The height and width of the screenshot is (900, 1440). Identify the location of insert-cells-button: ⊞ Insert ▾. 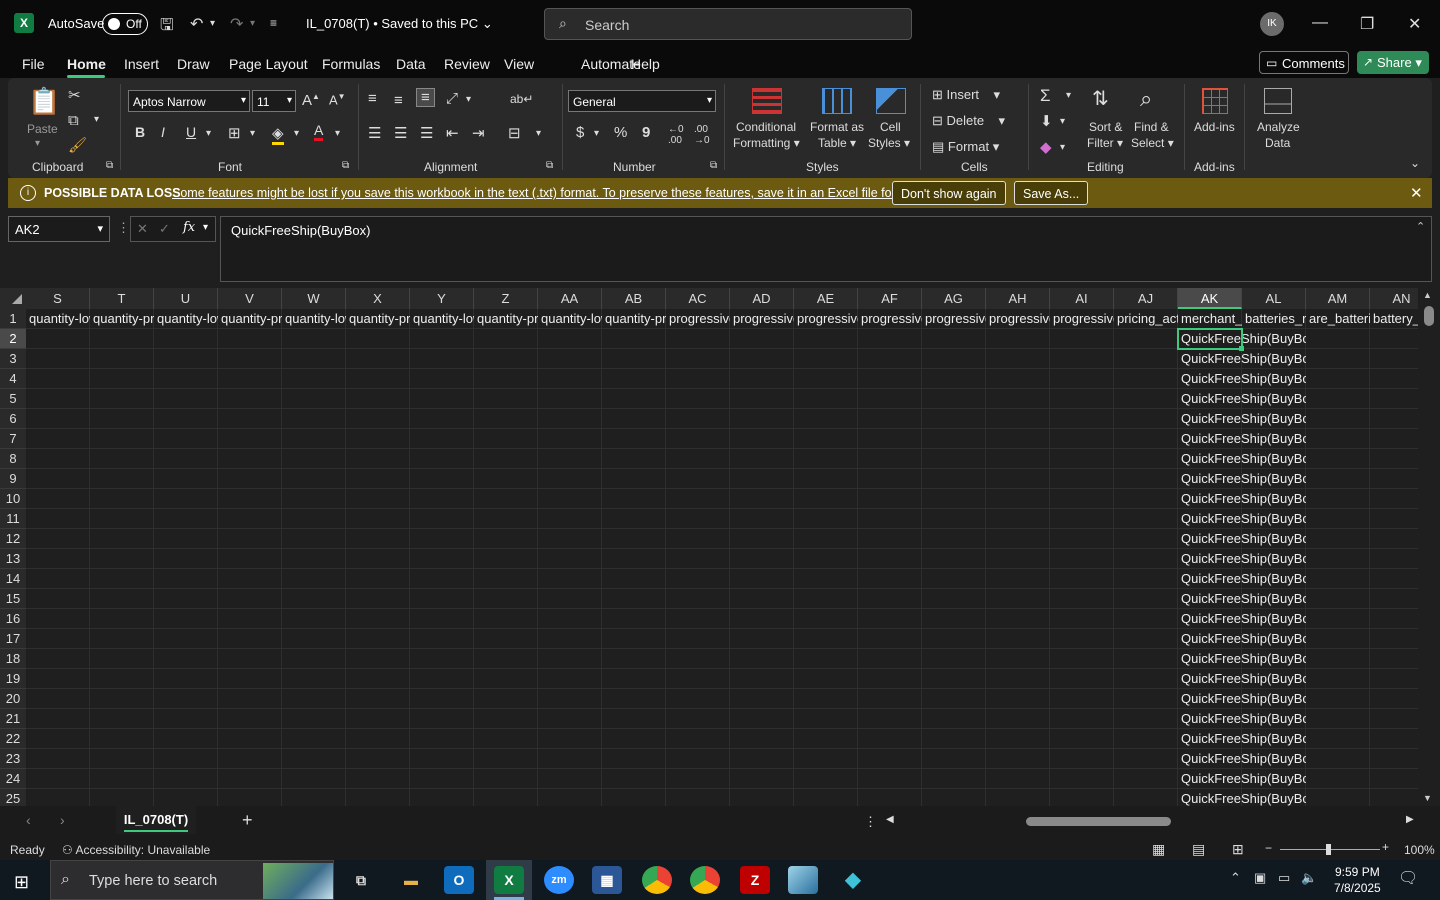
(966, 95).